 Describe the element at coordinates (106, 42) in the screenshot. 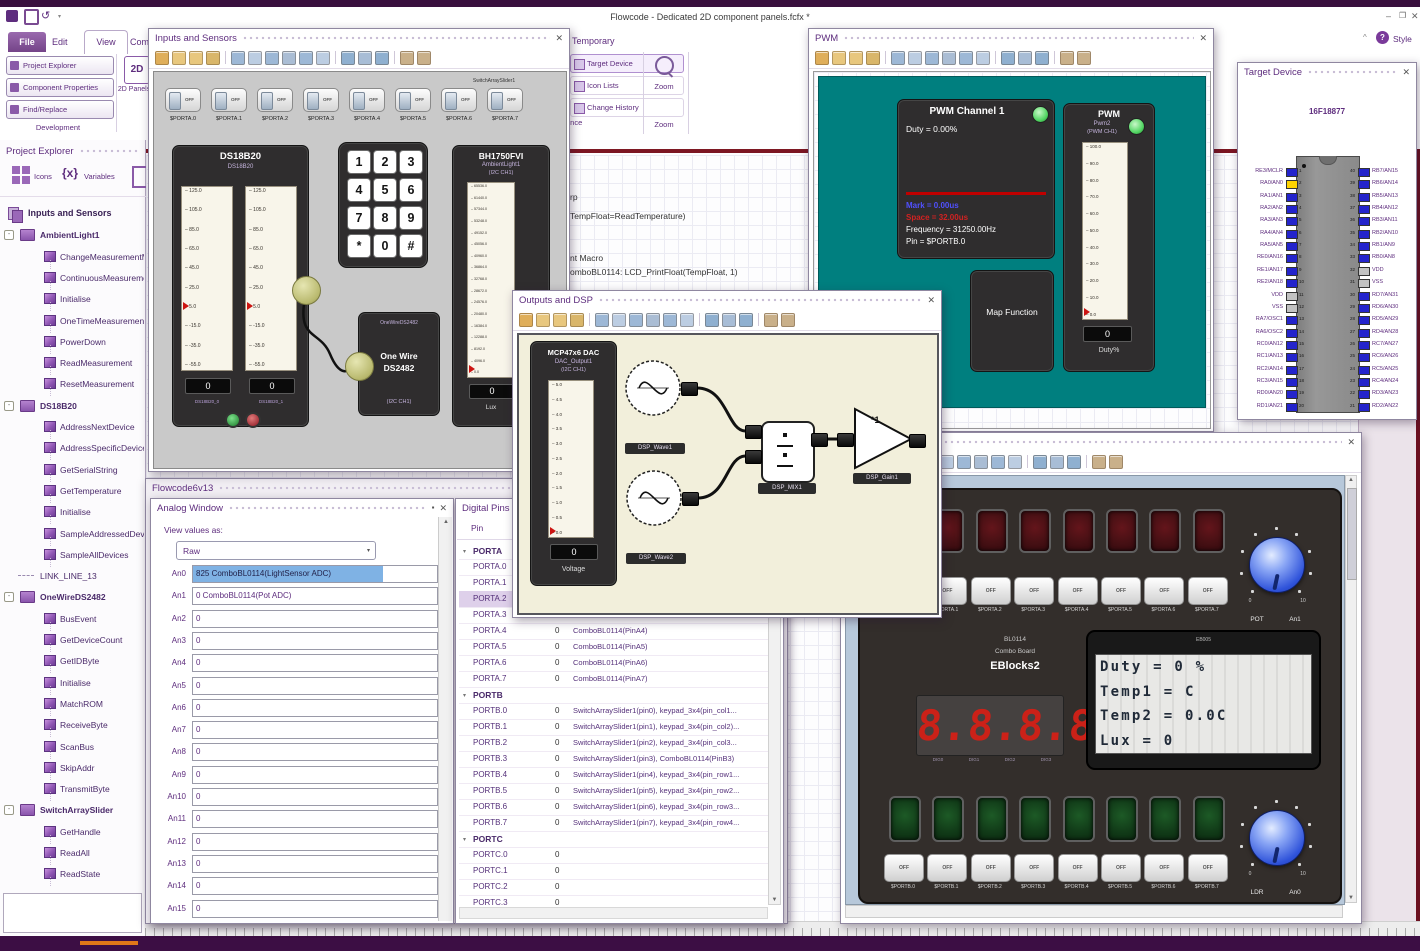

I see `tab-view: View` at that location.